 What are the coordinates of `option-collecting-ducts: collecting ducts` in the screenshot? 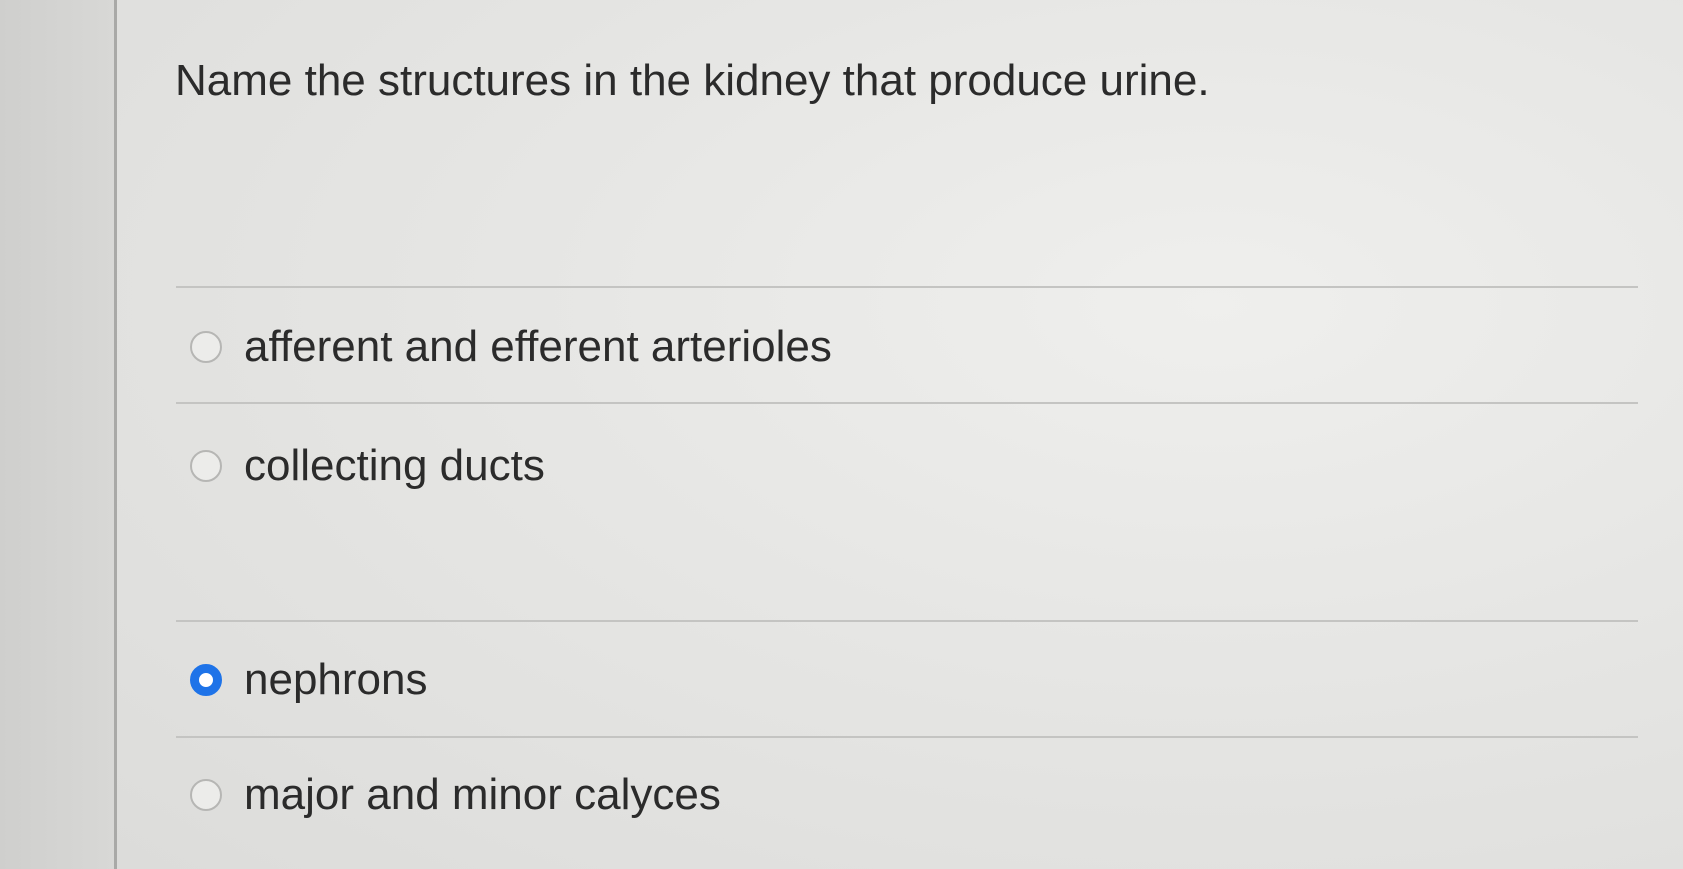 It's located at (367, 466).